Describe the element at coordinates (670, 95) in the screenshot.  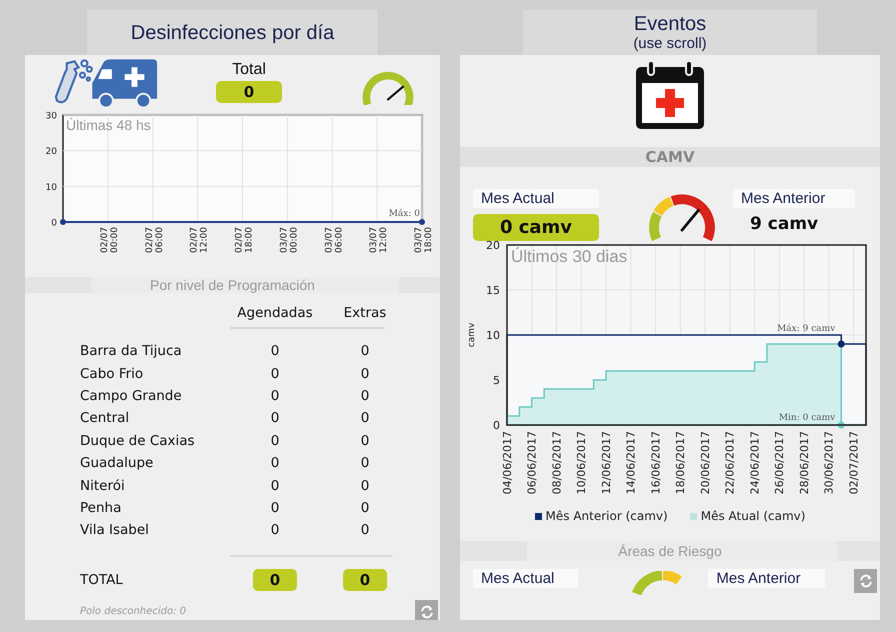
I see `calendar-cross-icon` at that location.